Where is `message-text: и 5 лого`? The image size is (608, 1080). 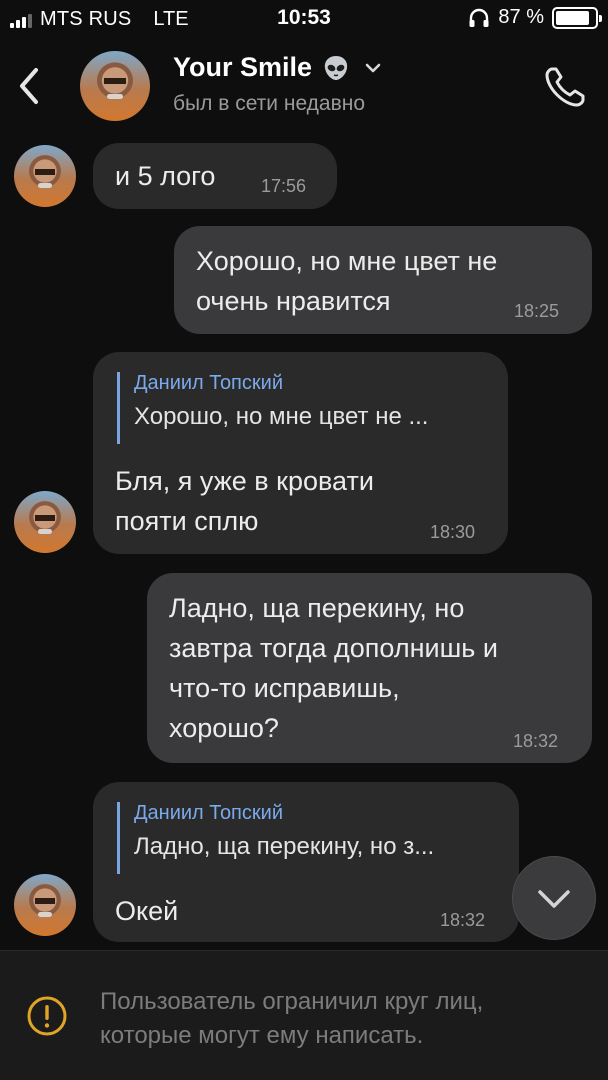
message-text: и 5 лого is located at coordinates (165, 176).